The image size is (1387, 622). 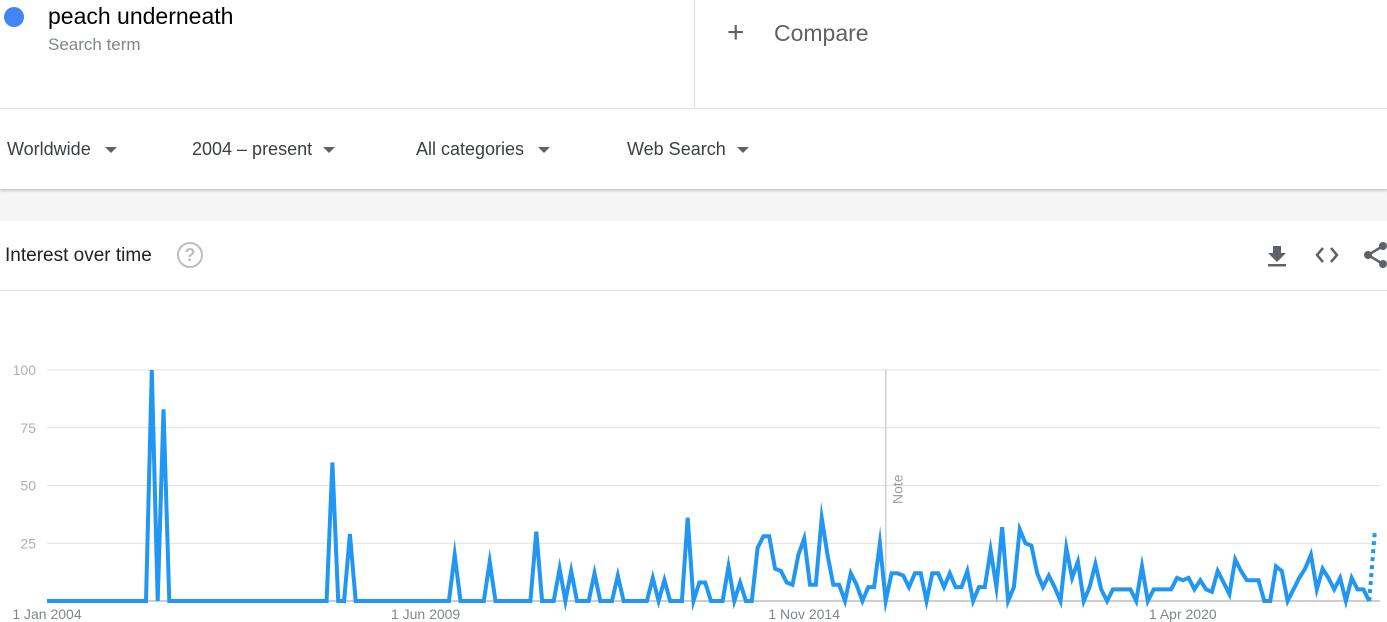 I want to click on y-tick-label: 100, so click(x=25, y=370).